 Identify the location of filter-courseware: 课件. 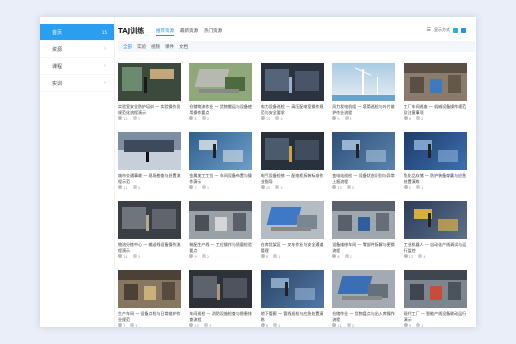
(169, 47).